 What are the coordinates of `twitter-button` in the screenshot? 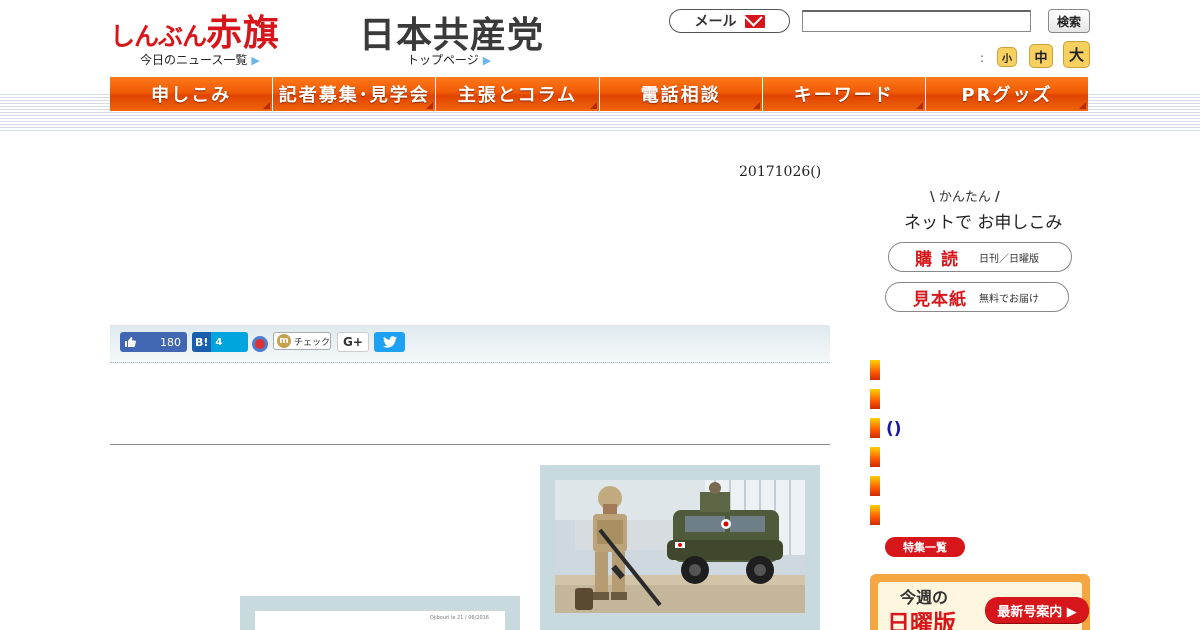 It's located at (389, 342).